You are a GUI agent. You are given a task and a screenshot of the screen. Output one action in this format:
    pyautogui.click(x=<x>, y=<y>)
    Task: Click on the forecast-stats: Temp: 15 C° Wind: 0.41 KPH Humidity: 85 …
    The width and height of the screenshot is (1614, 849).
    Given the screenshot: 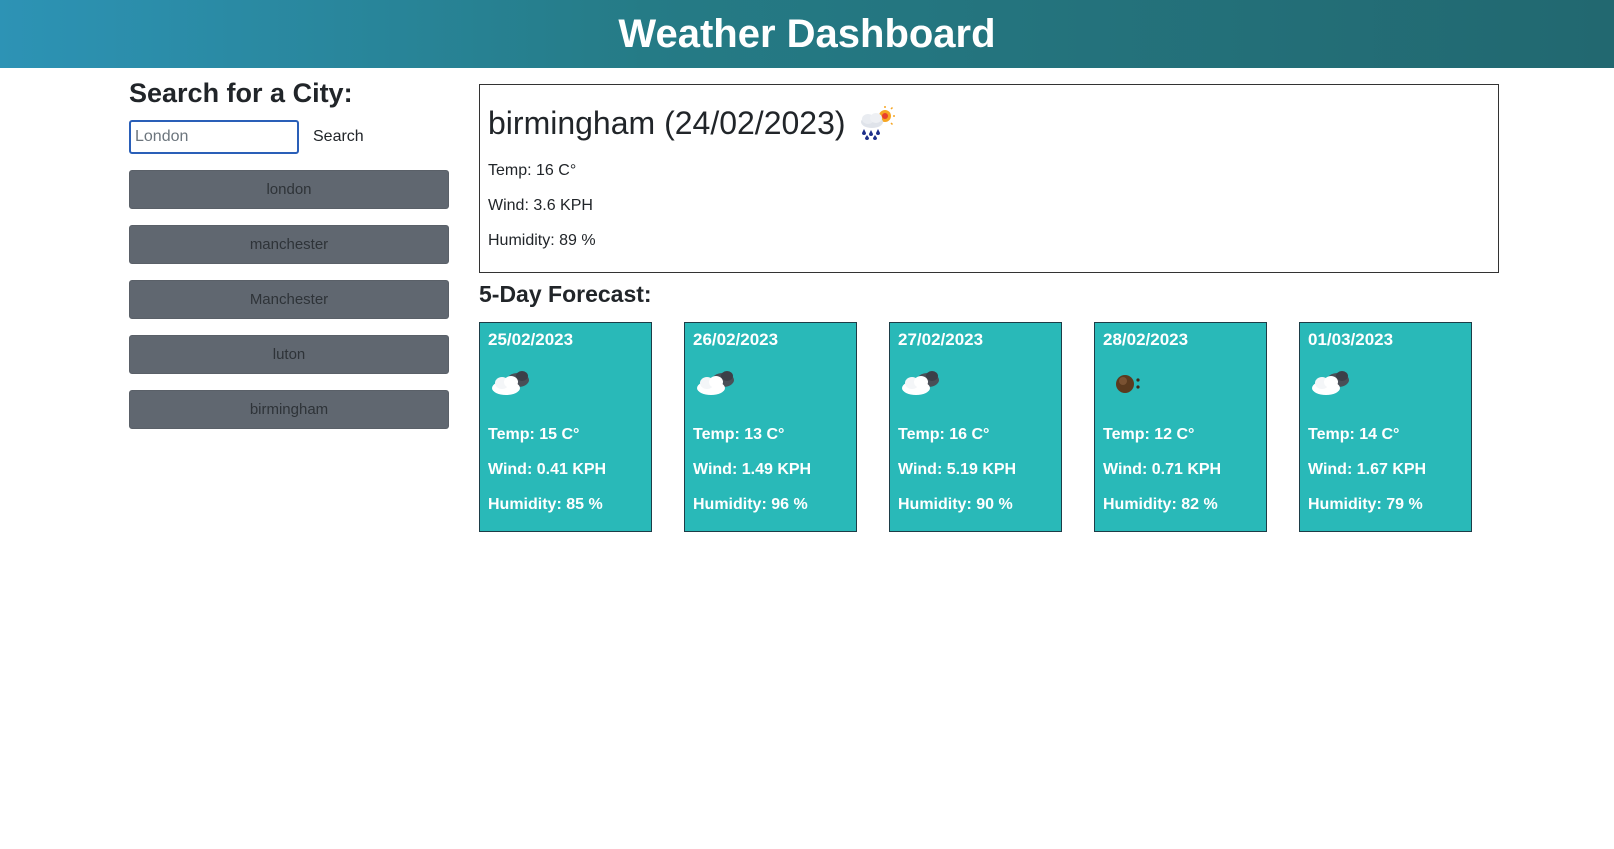 What is the action you would take?
    pyautogui.click(x=565, y=469)
    